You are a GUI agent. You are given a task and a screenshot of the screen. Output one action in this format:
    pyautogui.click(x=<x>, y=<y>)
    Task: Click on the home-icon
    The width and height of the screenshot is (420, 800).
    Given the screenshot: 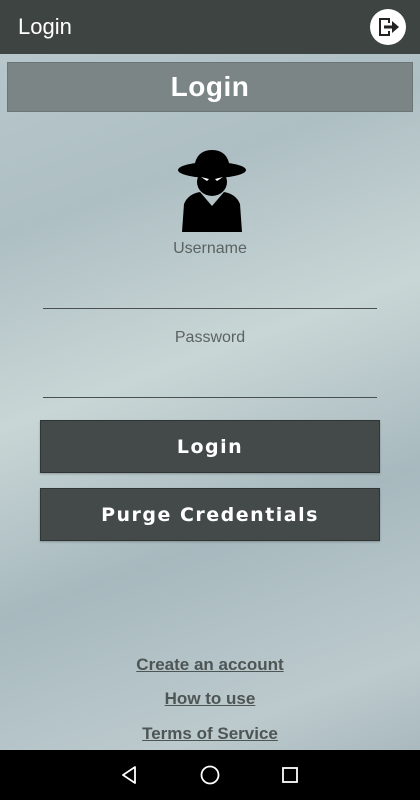 What is the action you would take?
    pyautogui.click(x=210, y=775)
    